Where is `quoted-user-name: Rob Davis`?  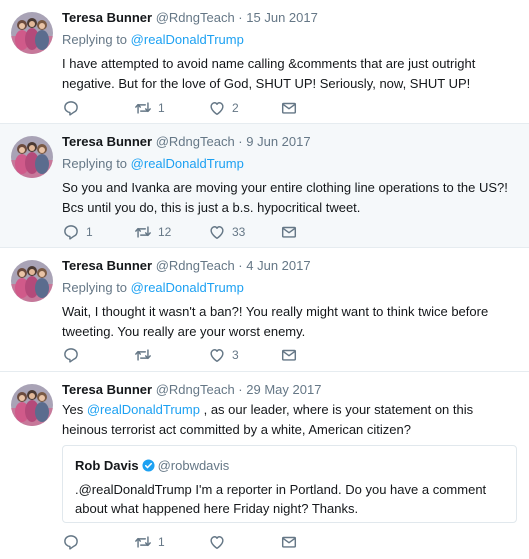
quoted-user-name: Rob Davis is located at coordinates (107, 465).